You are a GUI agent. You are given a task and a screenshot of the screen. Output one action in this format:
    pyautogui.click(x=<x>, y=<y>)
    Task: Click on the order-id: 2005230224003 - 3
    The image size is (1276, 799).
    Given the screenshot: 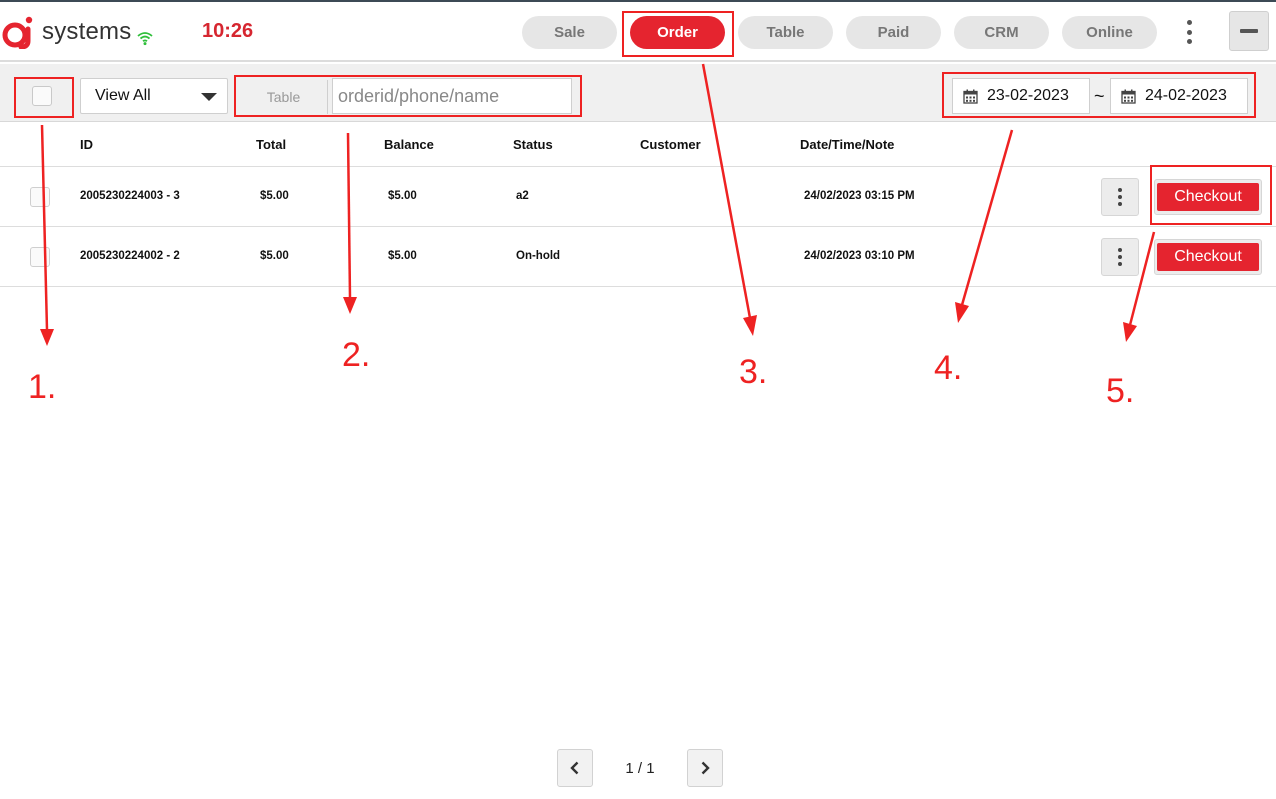 What is the action you would take?
    pyautogui.click(x=130, y=196)
    